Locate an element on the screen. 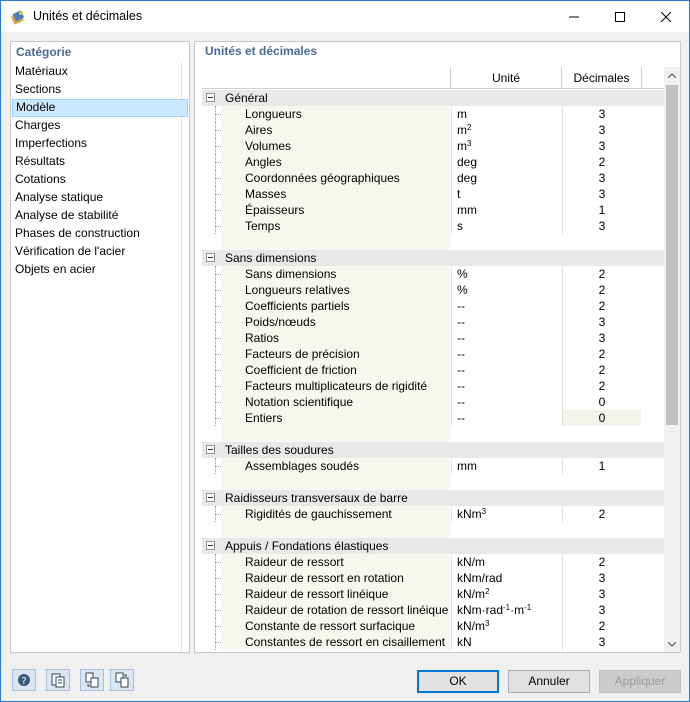 The height and width of the screenshot is (702, 690). units-button is located at coordinates (58, 680).